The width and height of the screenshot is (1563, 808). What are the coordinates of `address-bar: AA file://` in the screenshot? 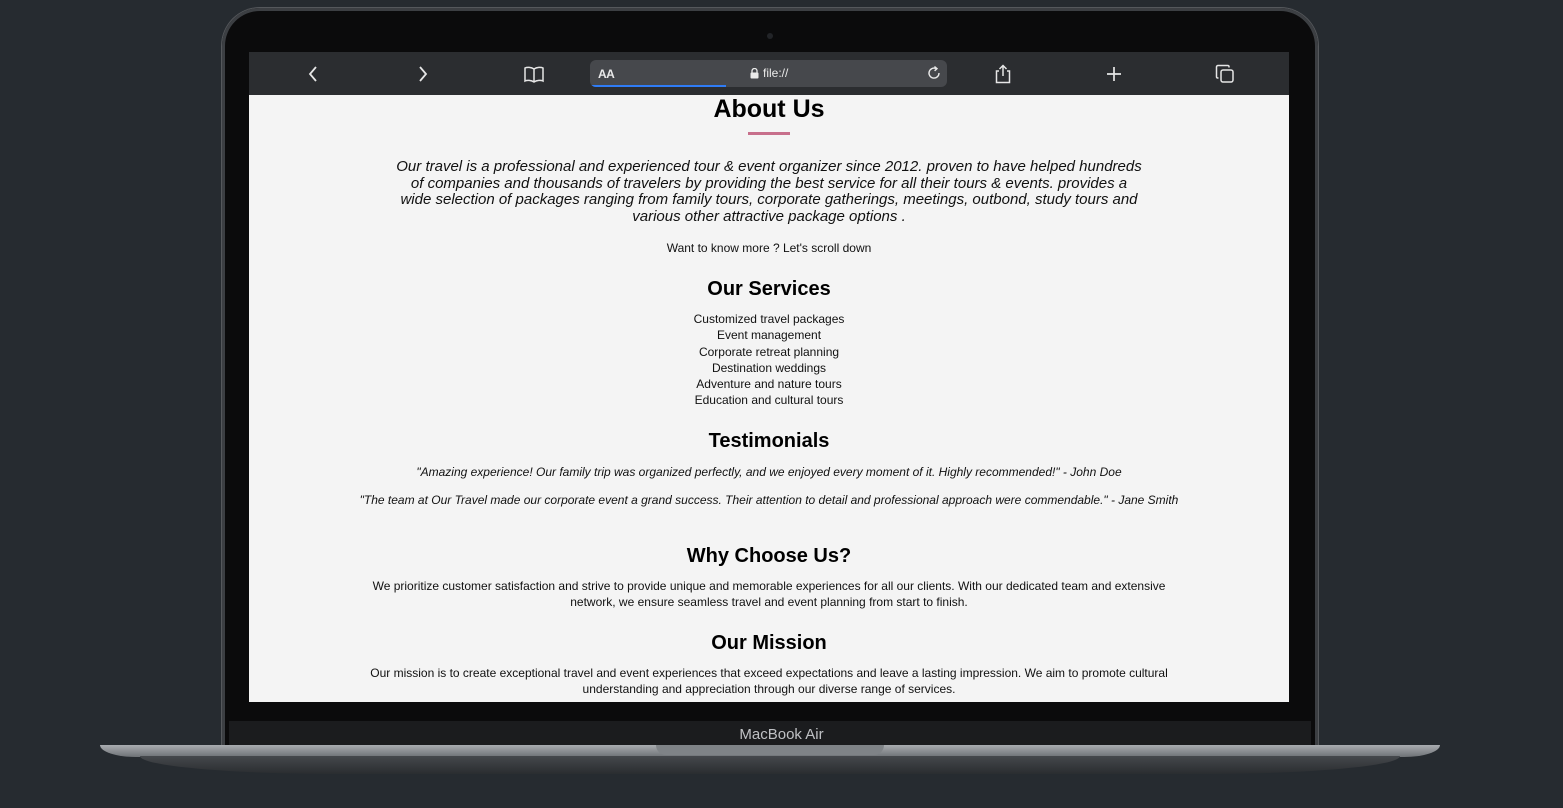 It's located at (768, 73).